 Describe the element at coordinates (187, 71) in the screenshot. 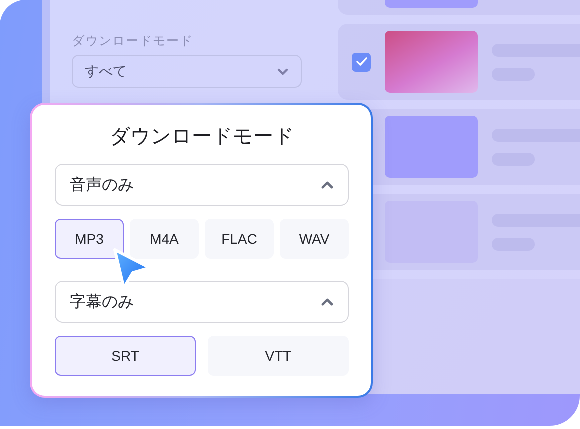

I see `mode-dropdown: すべて` at that location.